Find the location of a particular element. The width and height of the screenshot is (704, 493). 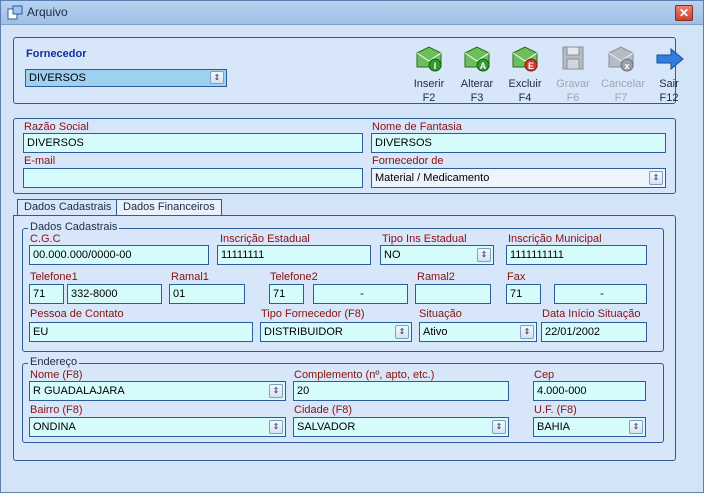

tipo-fornecedor-label: Tipo Fornecedor (F8) is located at coordinates (313, 314).